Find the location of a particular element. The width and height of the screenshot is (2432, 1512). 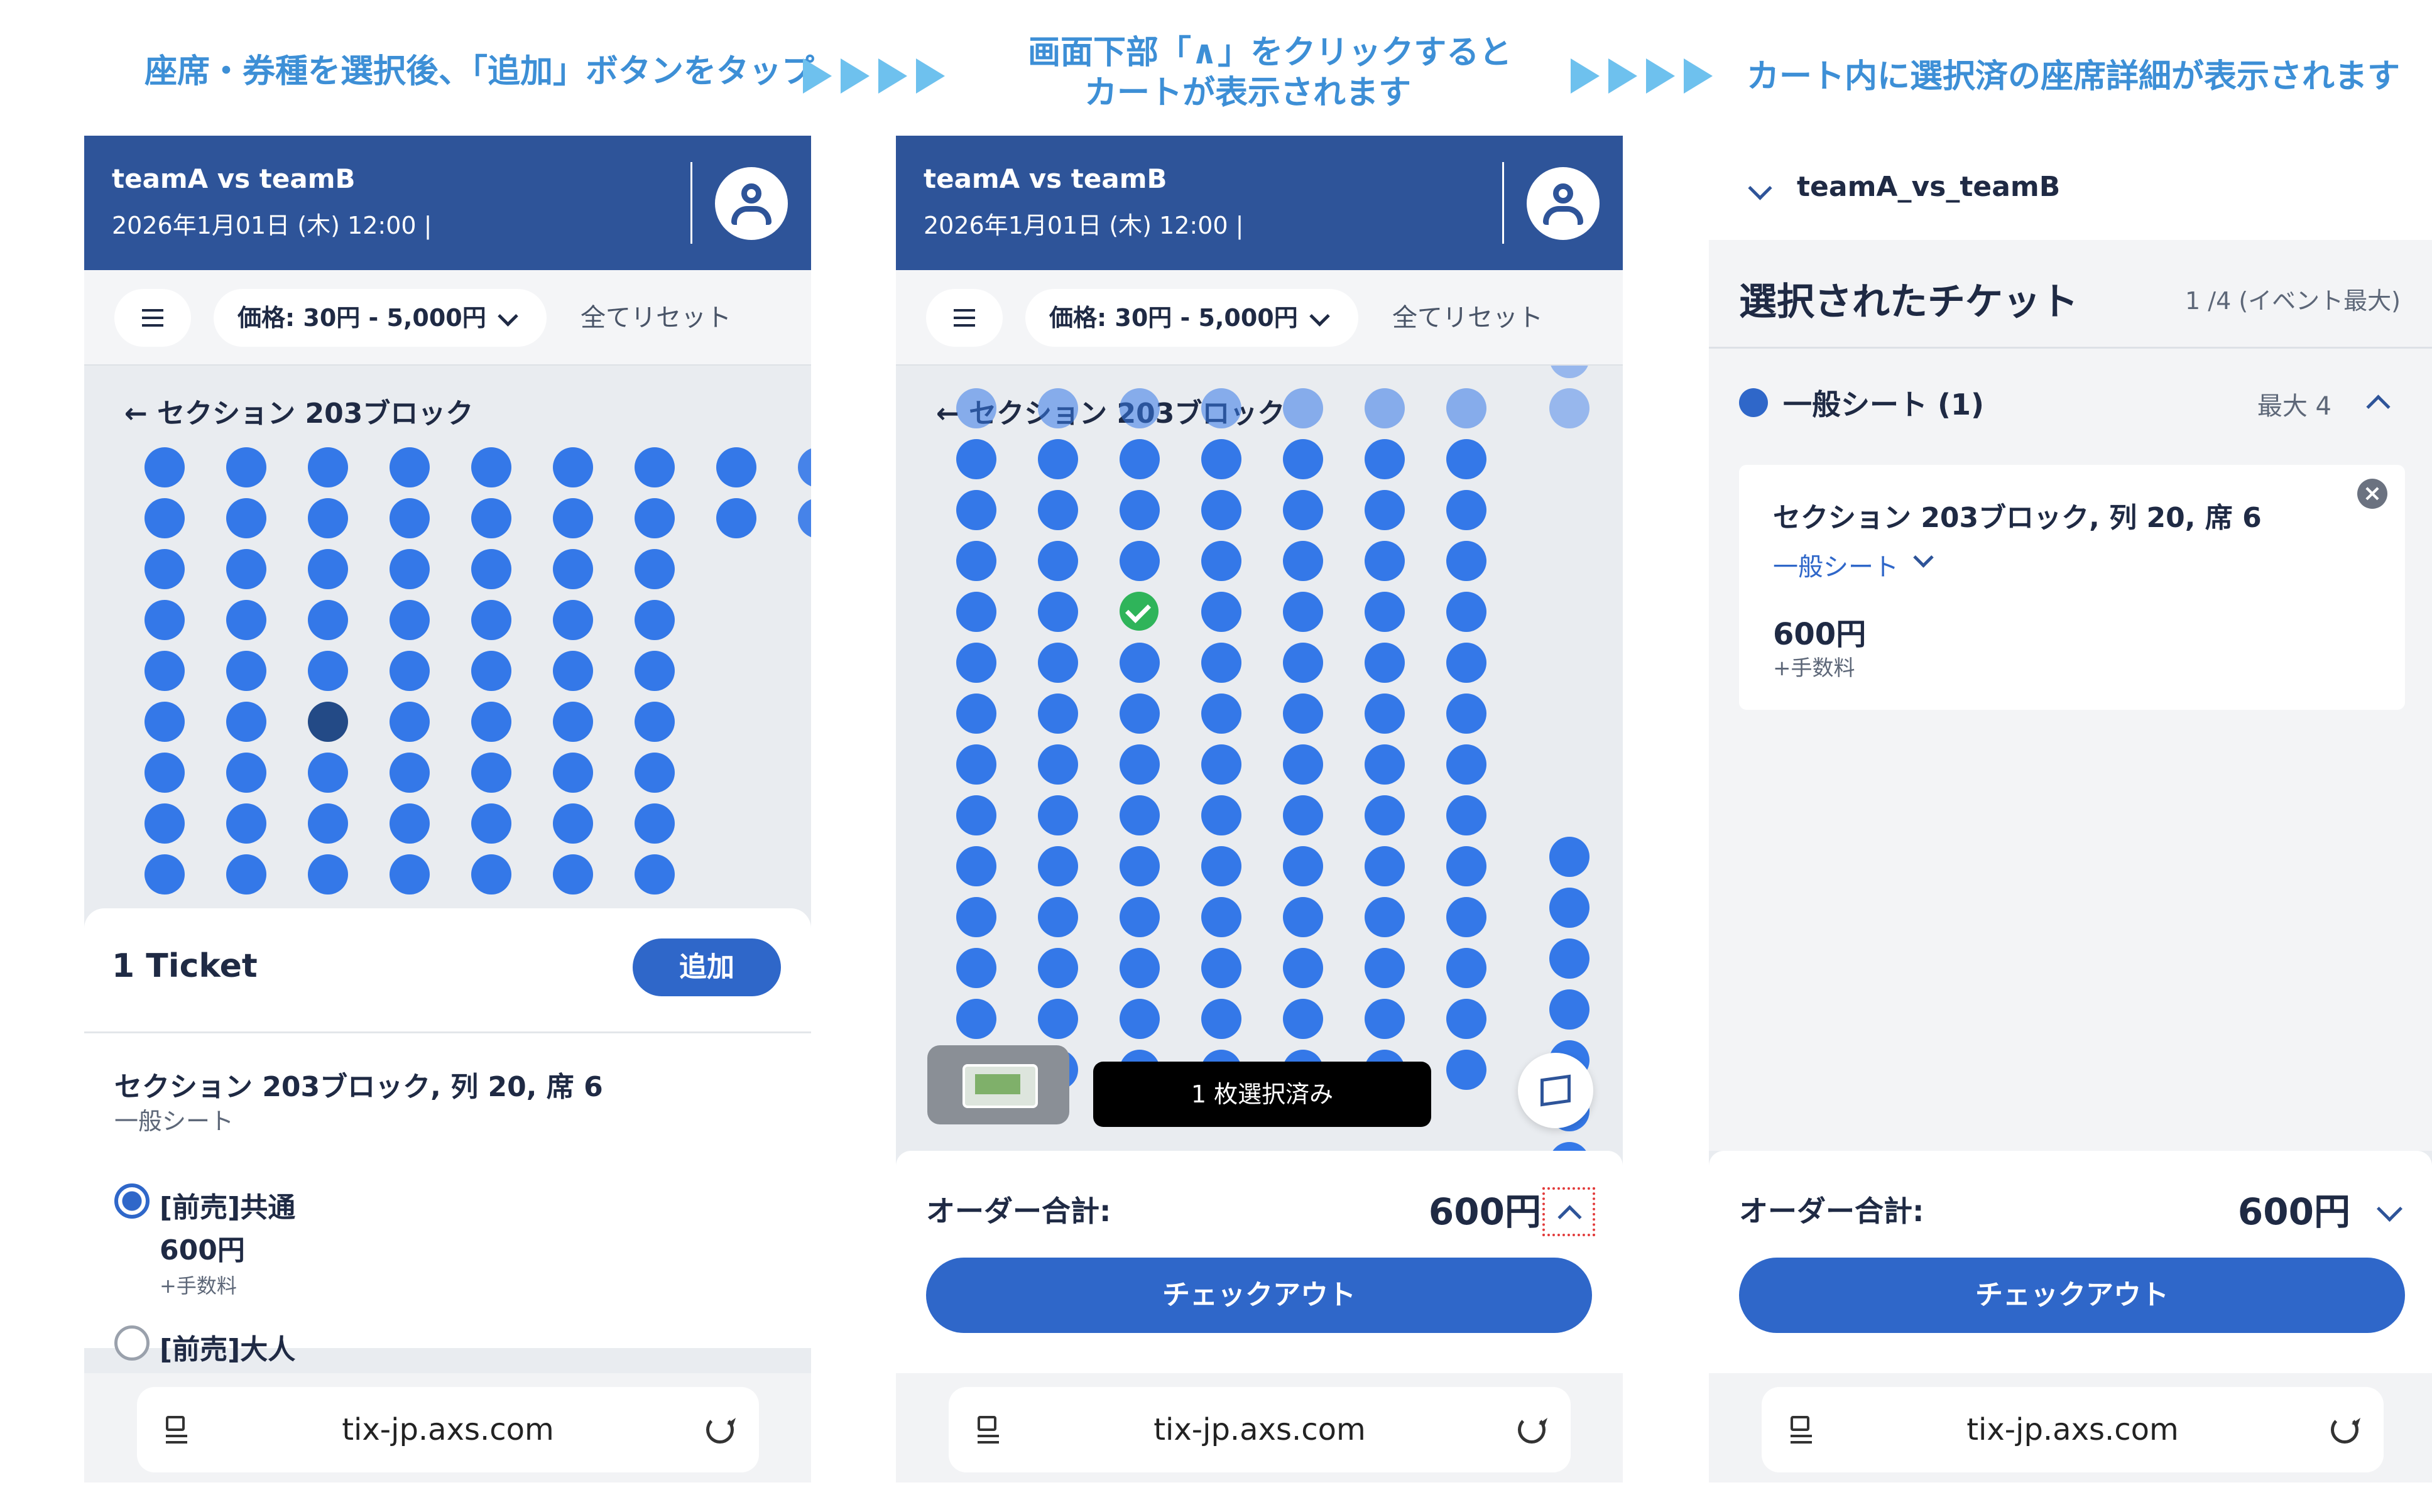

stadium-thumbnail is located at coordinates (998, 1084).